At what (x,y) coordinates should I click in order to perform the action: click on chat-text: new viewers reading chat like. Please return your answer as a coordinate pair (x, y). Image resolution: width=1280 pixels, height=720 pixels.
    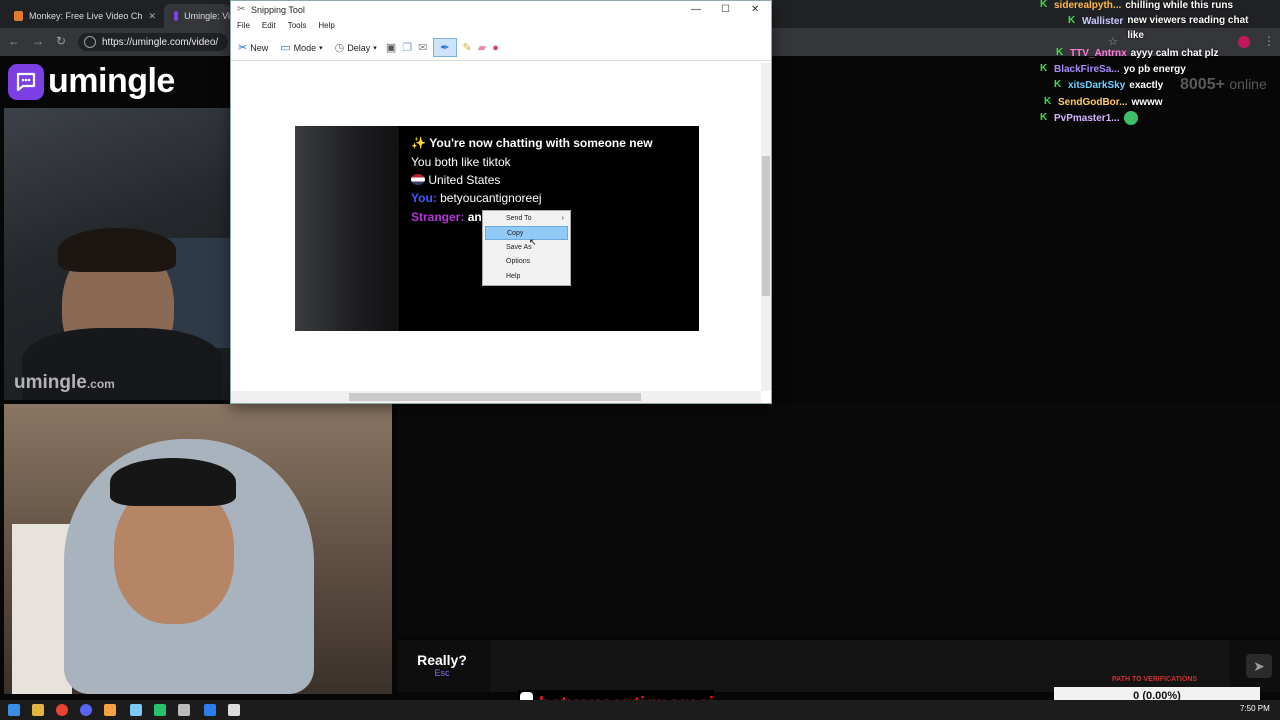
    Looking at the image, I should click on (1188, 28).